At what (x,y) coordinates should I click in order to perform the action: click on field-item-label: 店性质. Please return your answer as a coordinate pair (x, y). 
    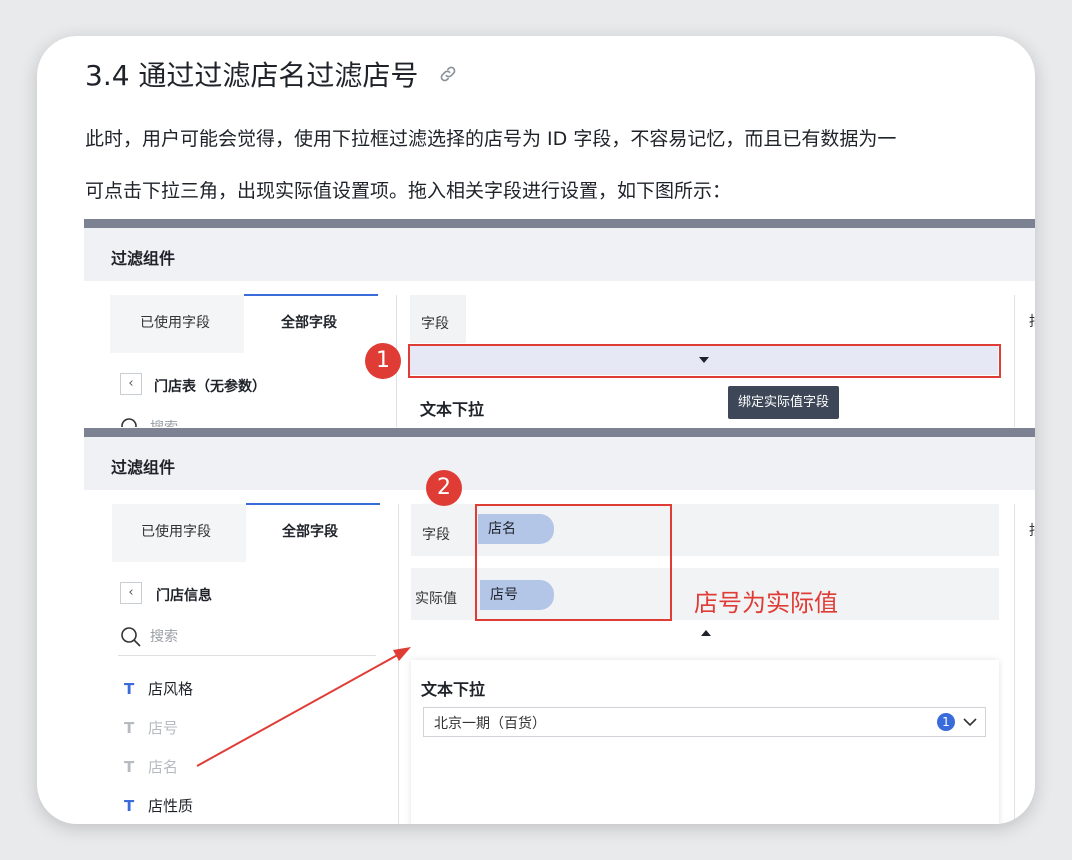
    Looking at the image, I should click on (171, 806).